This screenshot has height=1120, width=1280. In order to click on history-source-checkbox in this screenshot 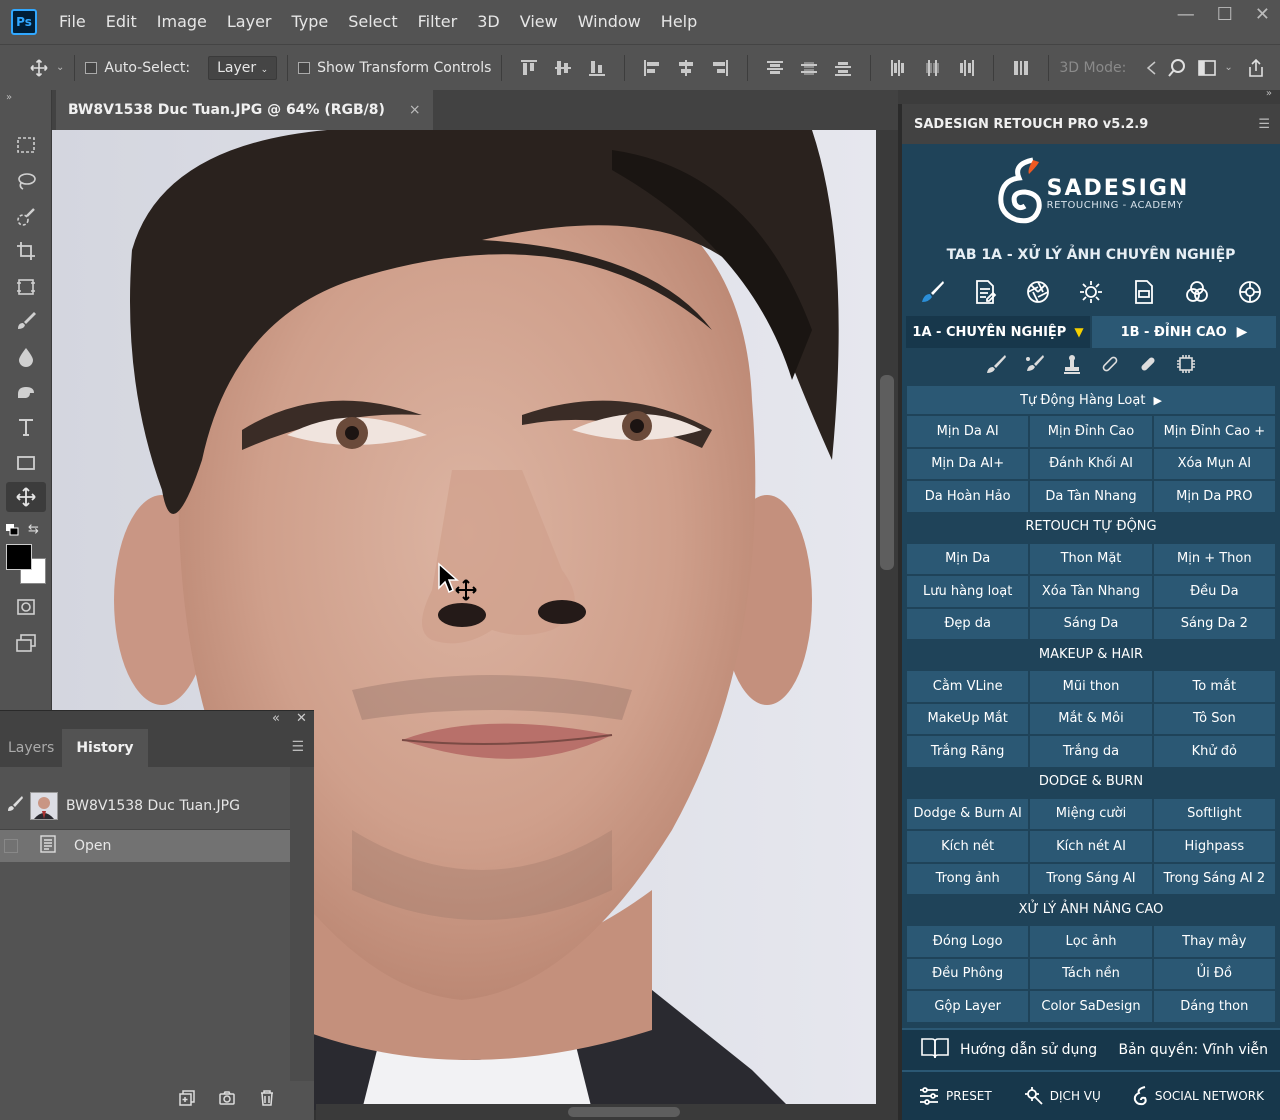, I will do `click(11, 846)`.